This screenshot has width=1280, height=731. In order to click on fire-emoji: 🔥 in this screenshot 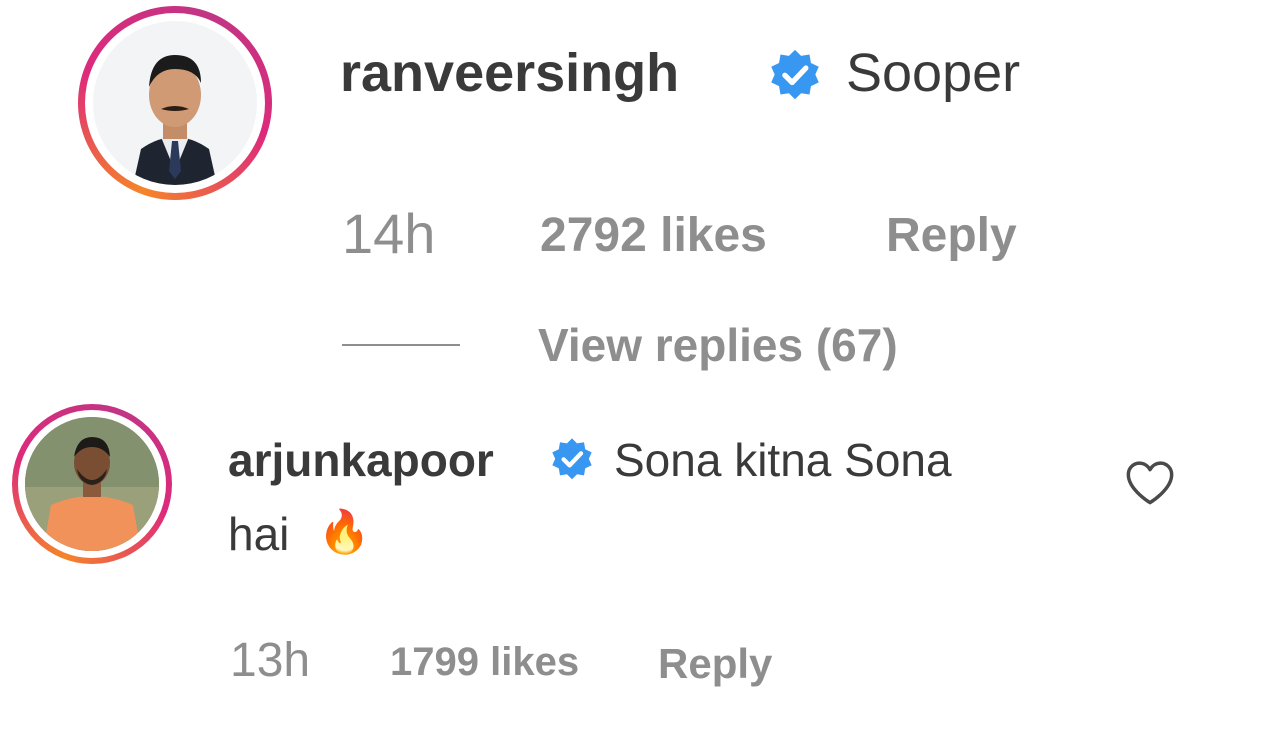, I will do `click(344, 531)`.